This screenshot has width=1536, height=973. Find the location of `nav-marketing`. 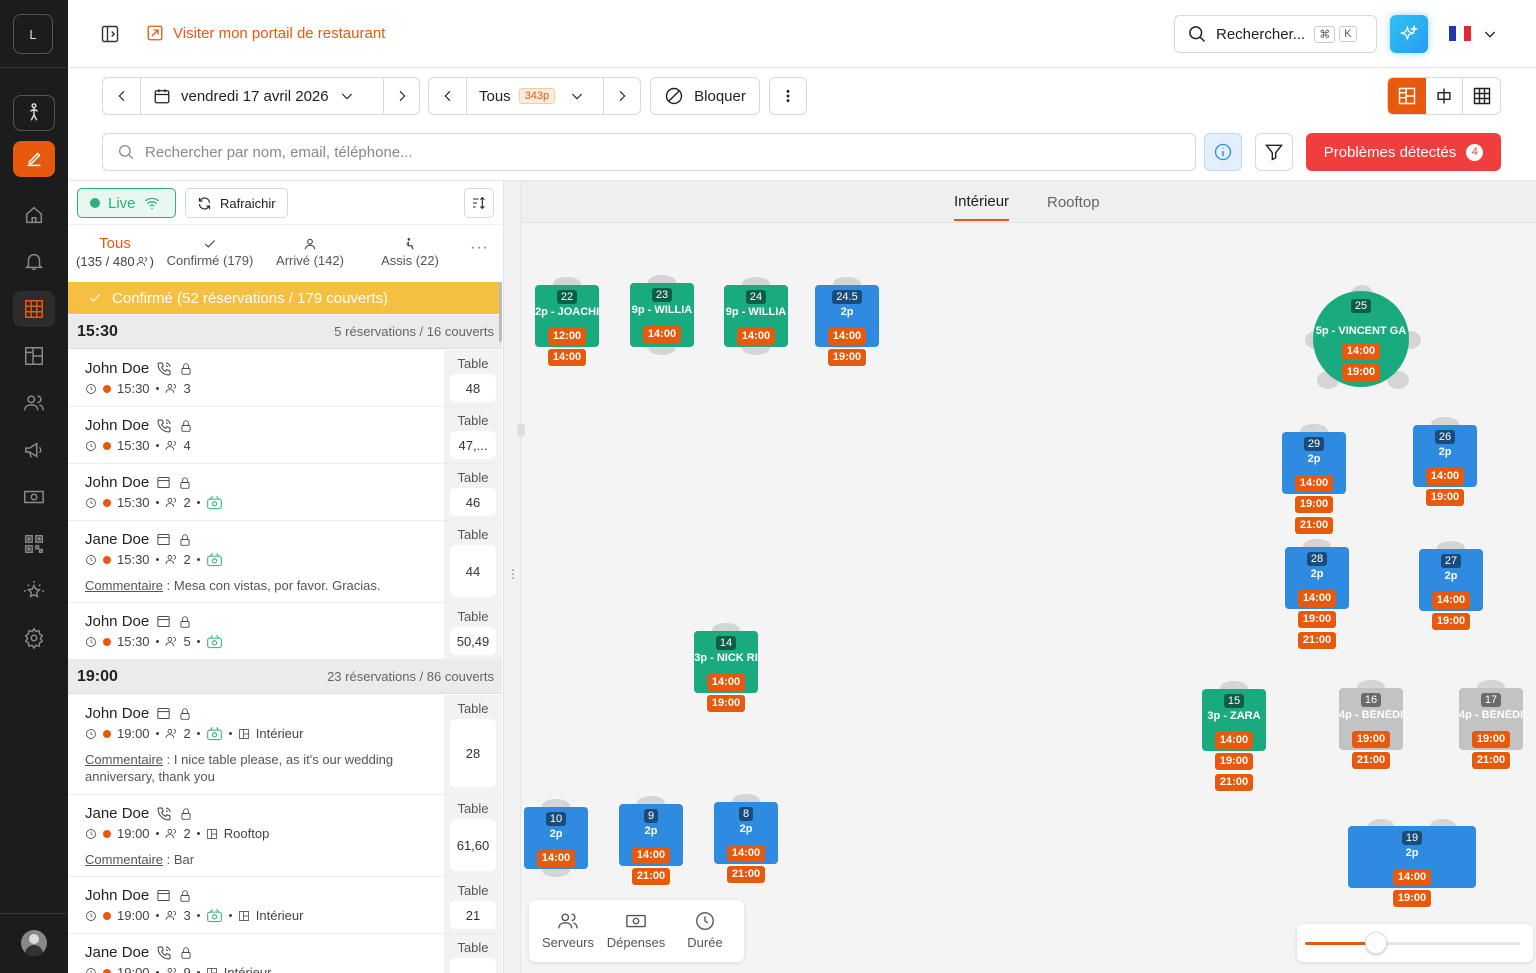

nav-marketing is located at coordinates (34, 450).